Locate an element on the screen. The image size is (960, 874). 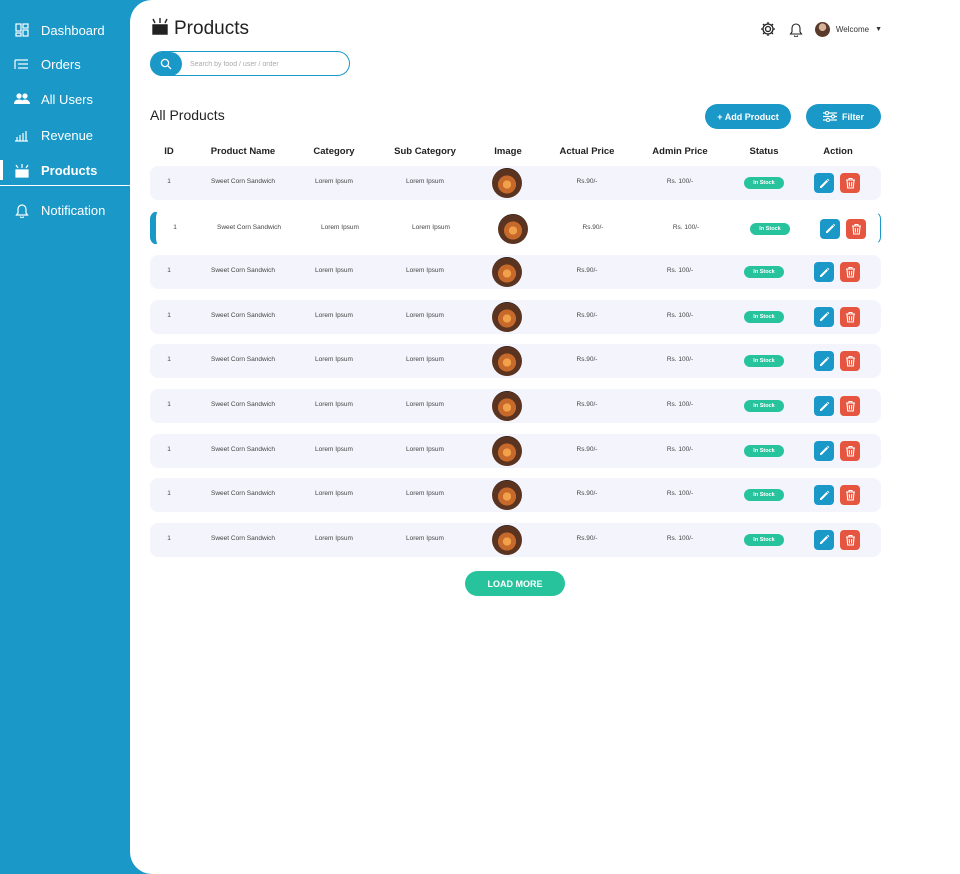
section-title: All Products is located at coordinates (187, 115).